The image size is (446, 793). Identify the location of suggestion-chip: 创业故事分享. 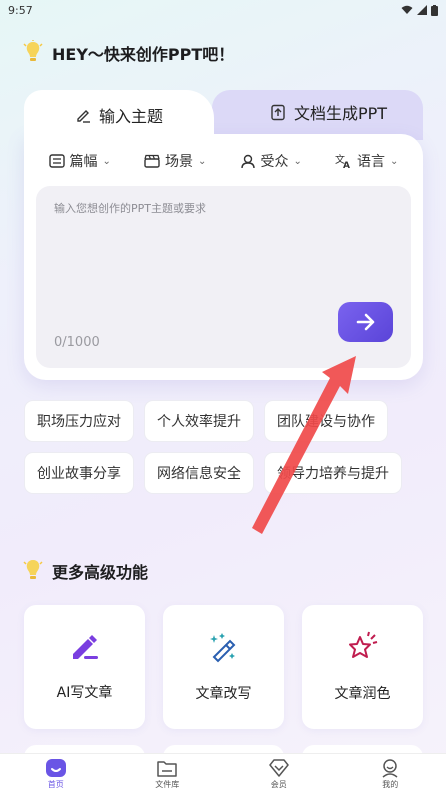
(79, 473).